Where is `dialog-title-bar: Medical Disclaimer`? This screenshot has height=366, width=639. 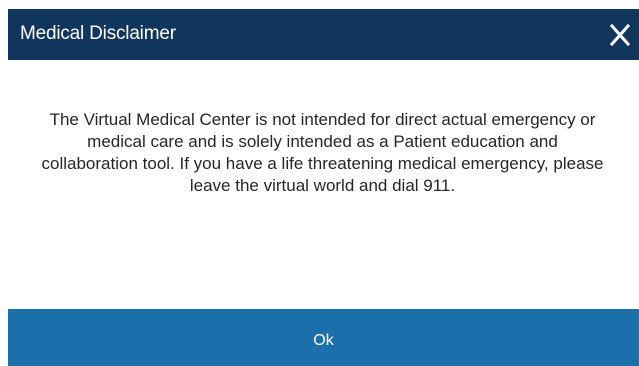
dialog-title-bar: Medical Disclaimer is located at coordinates (323, 34).